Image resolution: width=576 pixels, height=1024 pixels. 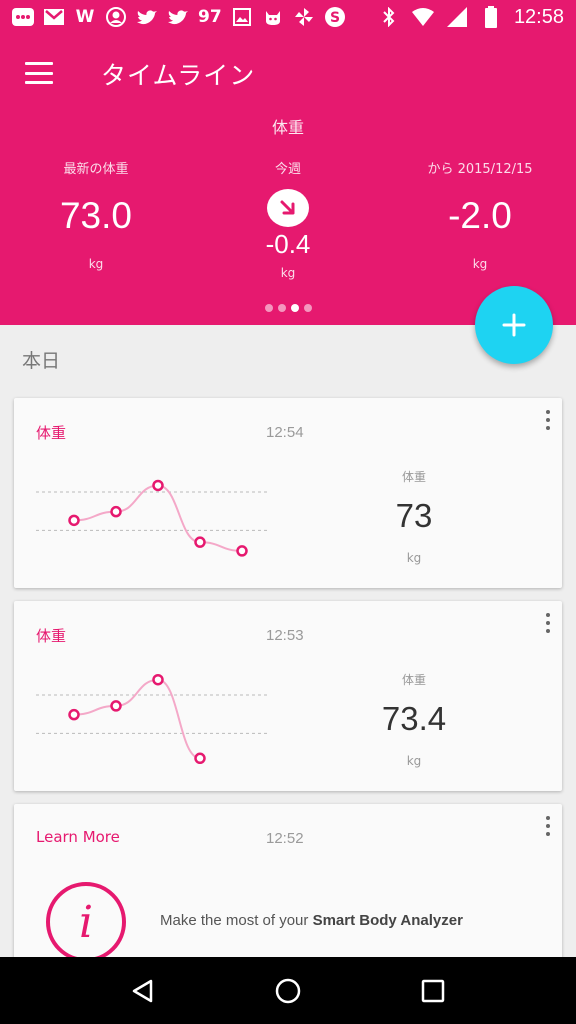 I want to click on stat-value: 73.0, so click(x=95, y=215).